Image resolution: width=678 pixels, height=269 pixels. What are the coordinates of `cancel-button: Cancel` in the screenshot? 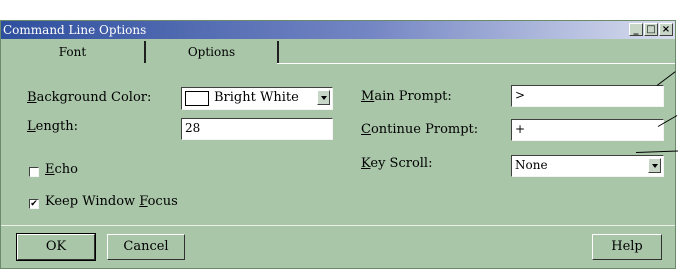 It's located at (146, 247).